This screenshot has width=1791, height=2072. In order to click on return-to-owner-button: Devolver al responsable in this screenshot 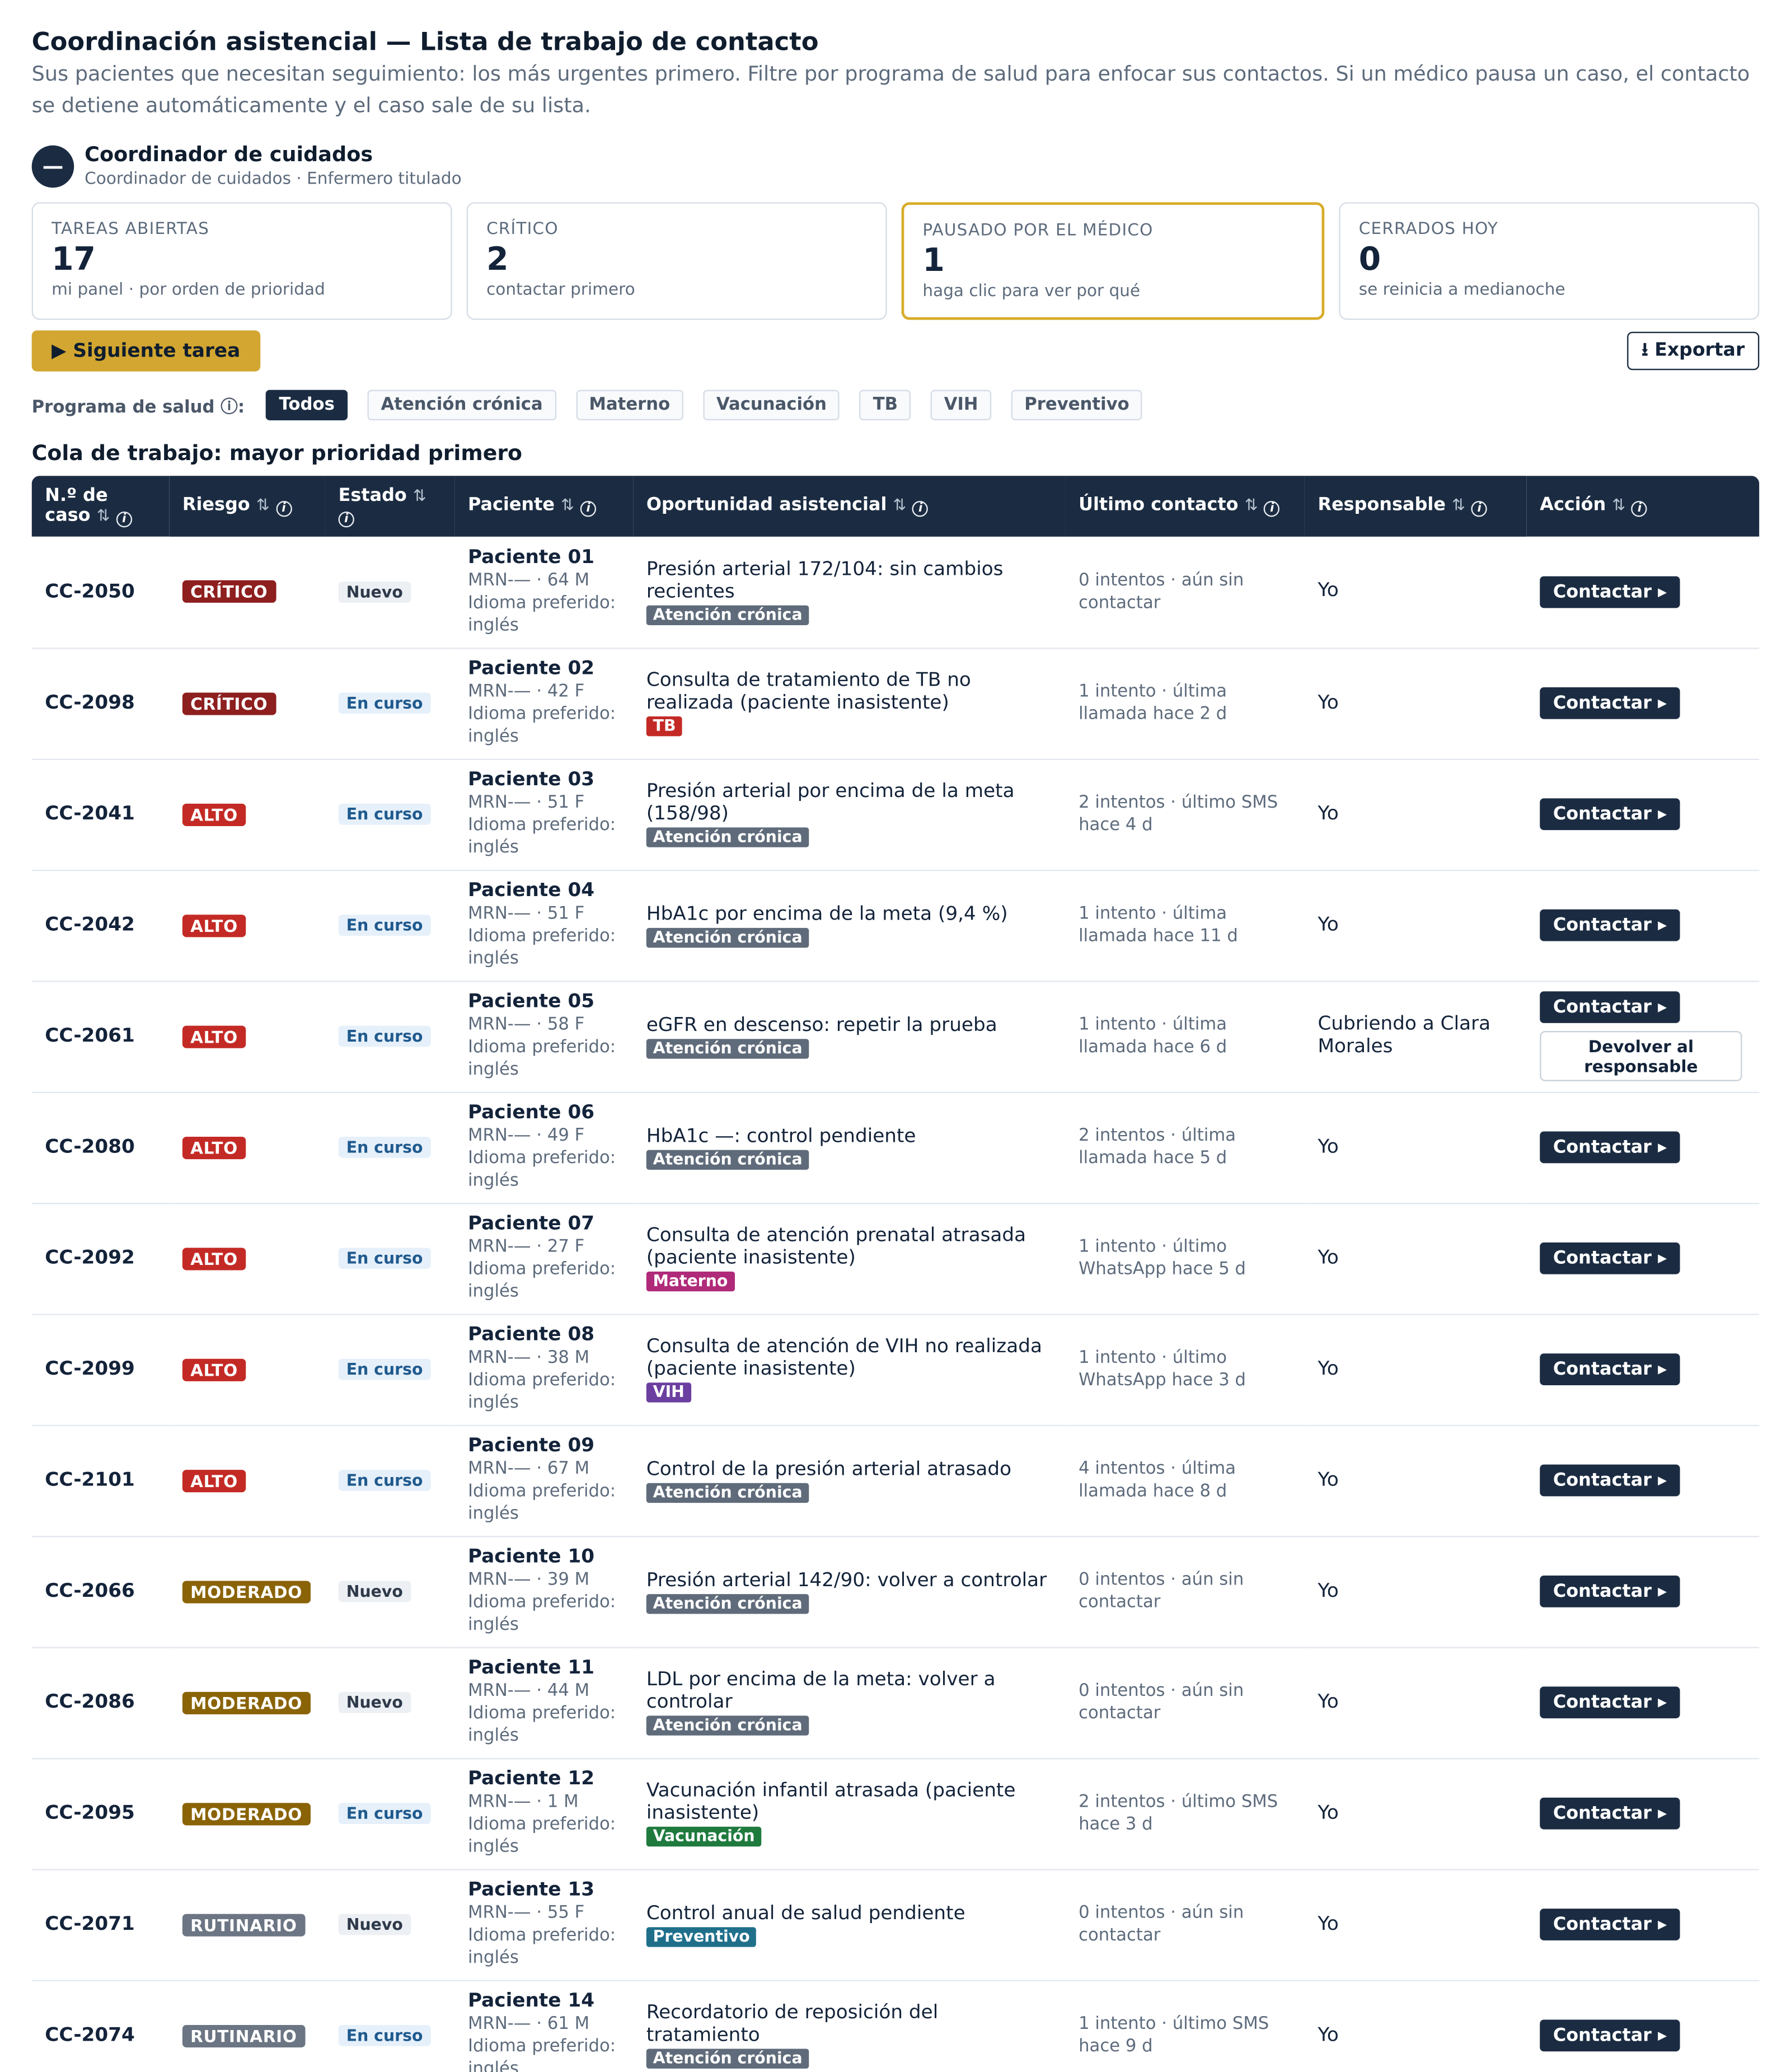, I will do `click(1641, 1056)`.